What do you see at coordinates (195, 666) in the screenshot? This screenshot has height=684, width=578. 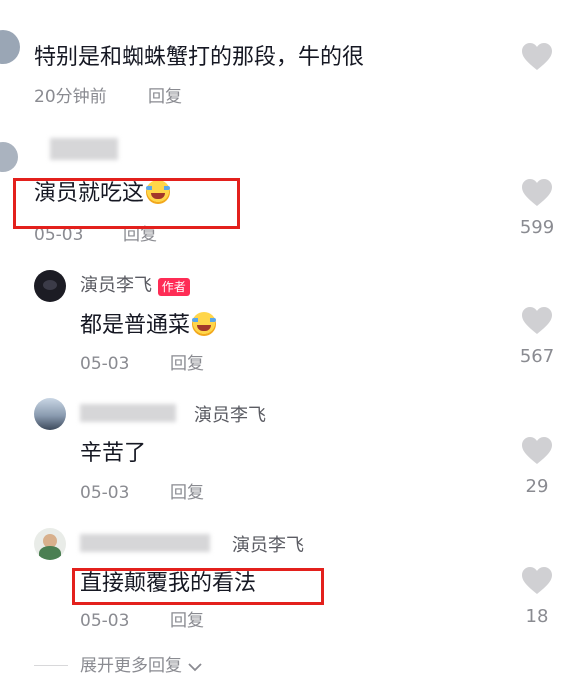 I see `chevron-down-icon` at bounding box center [195, 666].